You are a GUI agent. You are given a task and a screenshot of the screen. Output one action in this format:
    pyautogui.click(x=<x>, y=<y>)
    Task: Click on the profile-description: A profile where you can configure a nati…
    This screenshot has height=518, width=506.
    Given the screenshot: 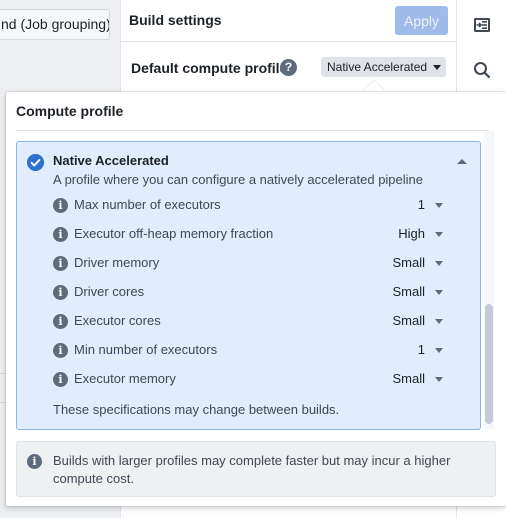 What is the action you would take?
    pyautogui.click(x=238, y=179)
    